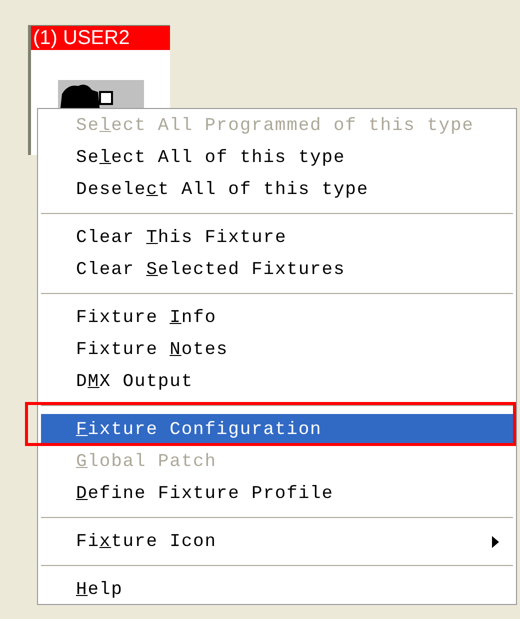 This screenshot has width=520, height=619. What do you see at coordinates (277, 318) in the screenshot?
I see `menu-item: Fixture I nfo` at bounding box center [277, 318].